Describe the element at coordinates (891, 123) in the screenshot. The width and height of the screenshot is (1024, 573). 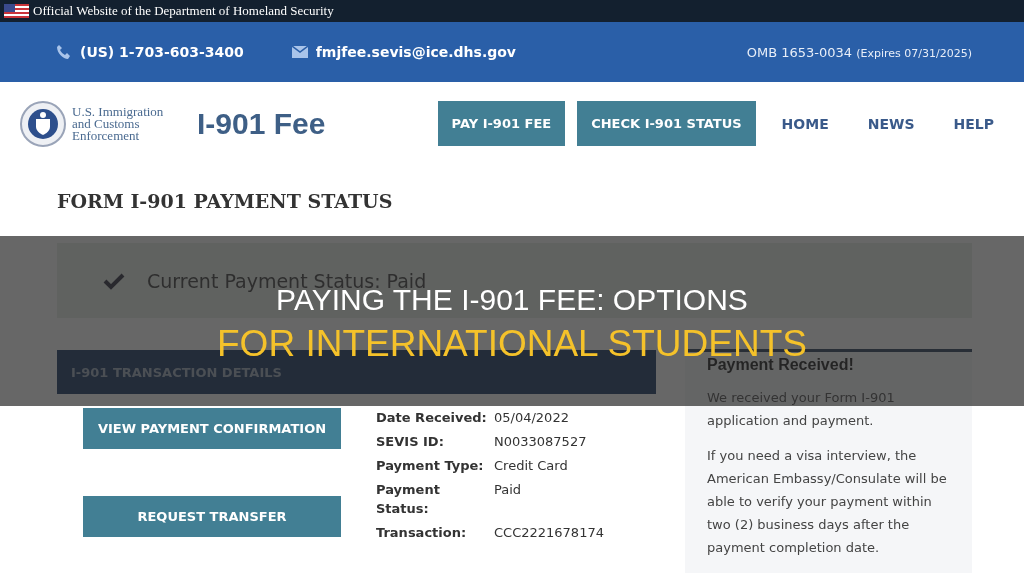
I see `nav-link: NEWS` at that location.